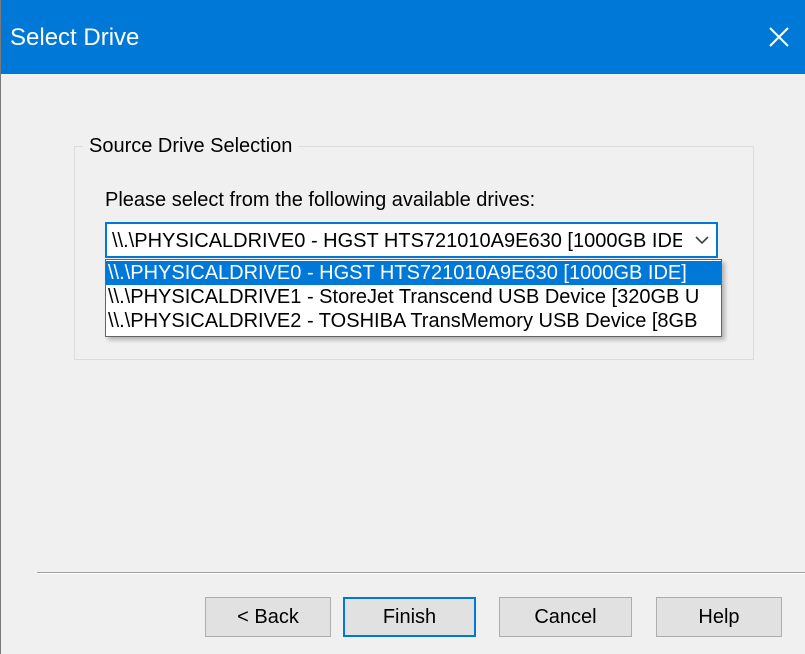 The image size is (805, 654). What do you see at coordinates (409, 617) in the screenshot?
I see `finish-button: Finish` at bounding box center [409, 617].